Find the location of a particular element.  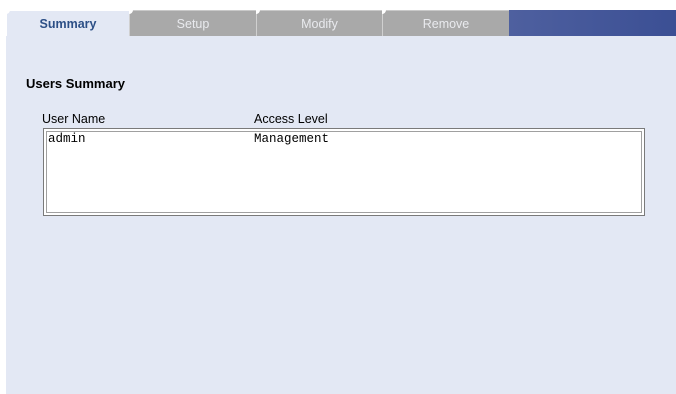

access-level-cell: Management is located at coordinates (292, 139).